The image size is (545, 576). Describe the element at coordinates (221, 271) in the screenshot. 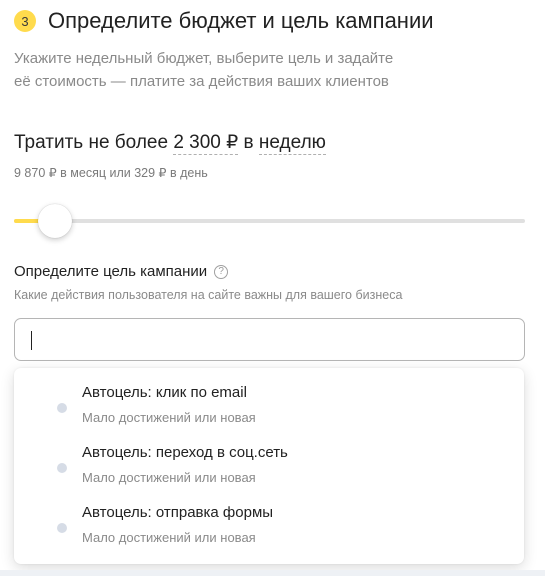

I see `question-circle-icon: ?` at that location.